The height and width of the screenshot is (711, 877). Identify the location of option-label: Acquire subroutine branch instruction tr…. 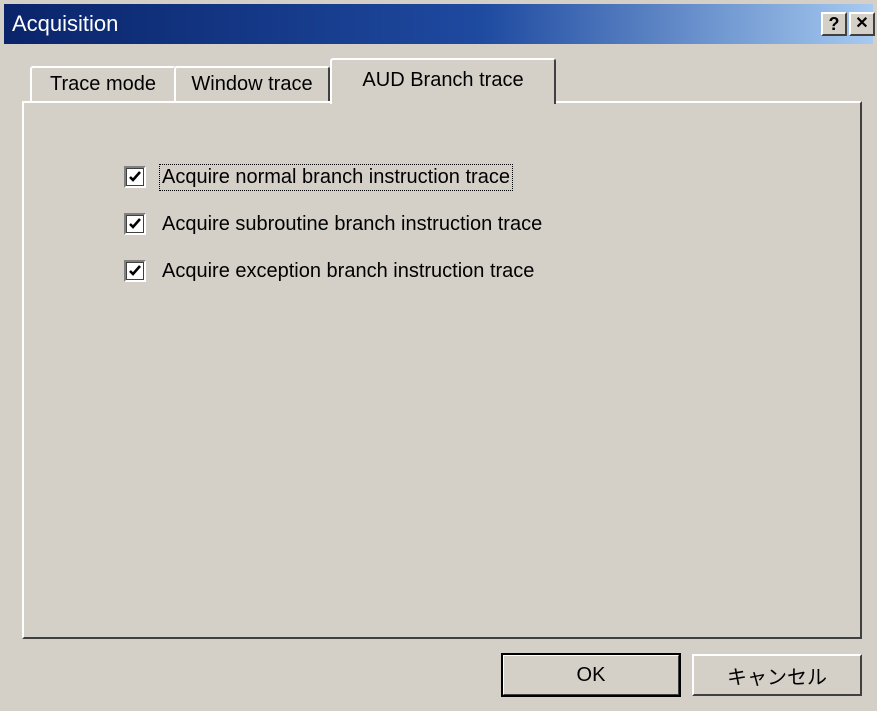
(352, 223).